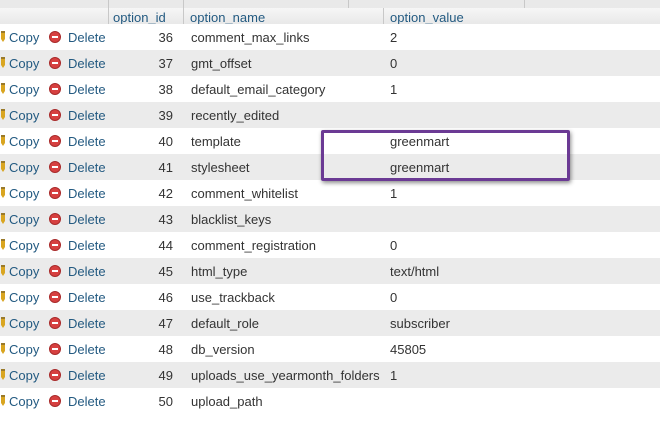 This screenshot has width=660, height=431. I want to click on column-header-option-value: option_value, so click(427, 17).